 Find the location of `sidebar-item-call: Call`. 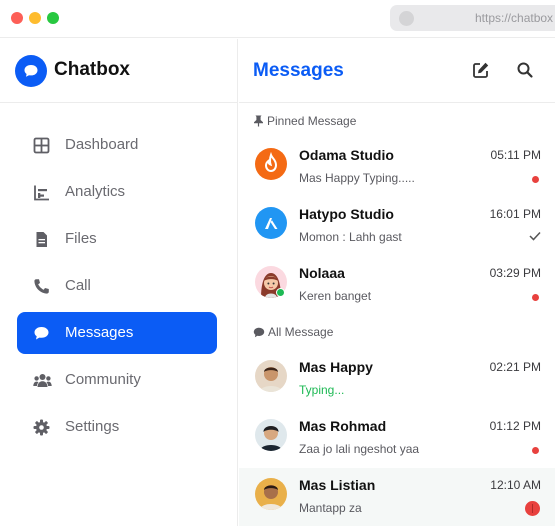

sidebar-item-call: Call is located at coordinates (117, 286).